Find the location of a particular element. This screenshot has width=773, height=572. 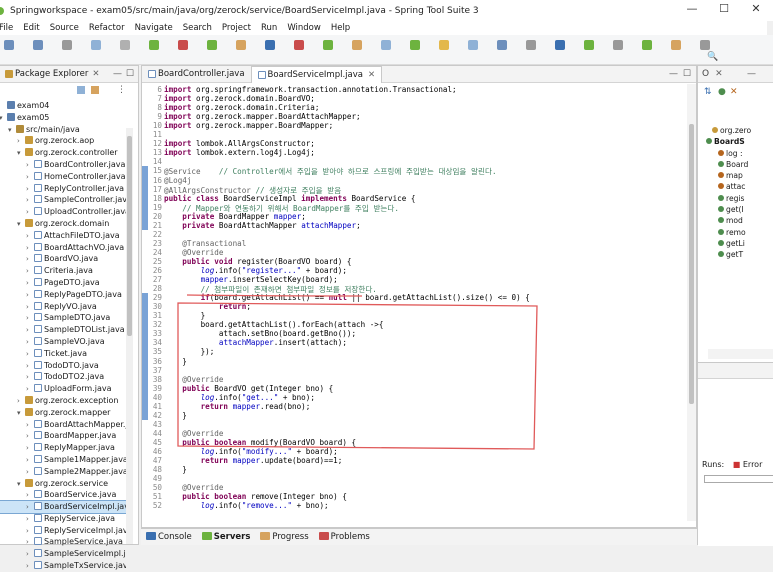

tree-item: ▾ src/main/java is located at coordinates (63, 130).